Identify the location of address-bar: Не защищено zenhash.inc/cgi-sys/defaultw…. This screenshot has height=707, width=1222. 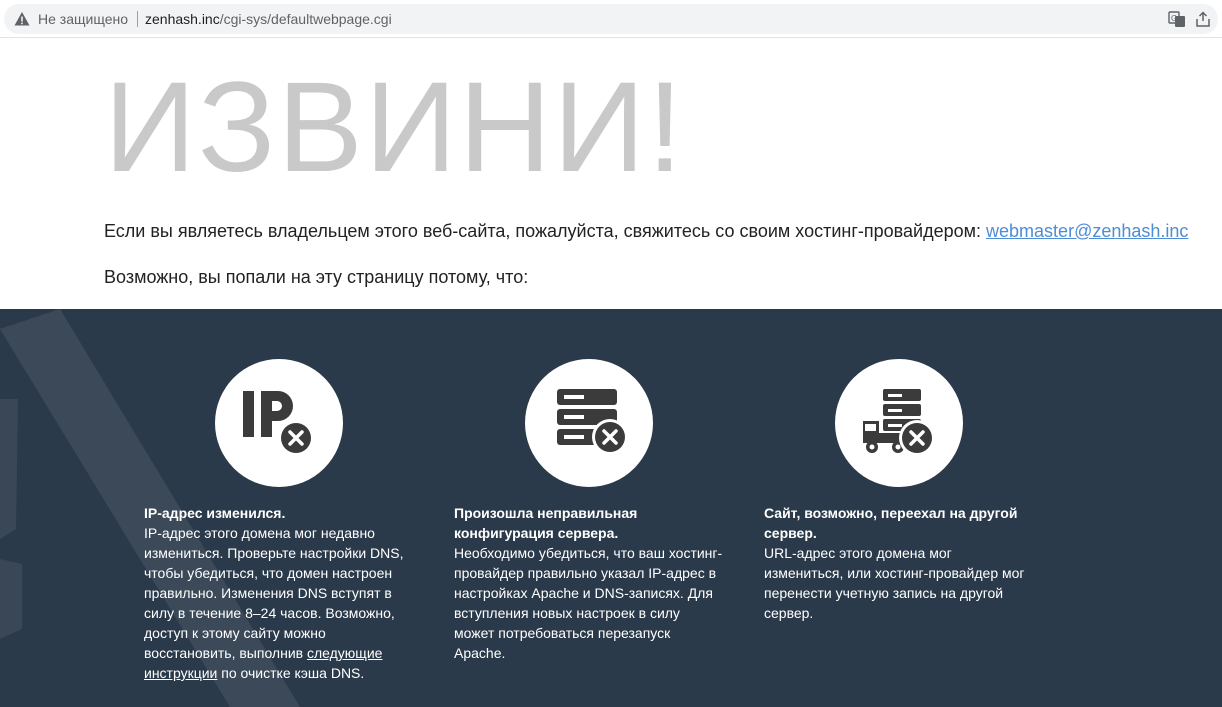
(611, 19).